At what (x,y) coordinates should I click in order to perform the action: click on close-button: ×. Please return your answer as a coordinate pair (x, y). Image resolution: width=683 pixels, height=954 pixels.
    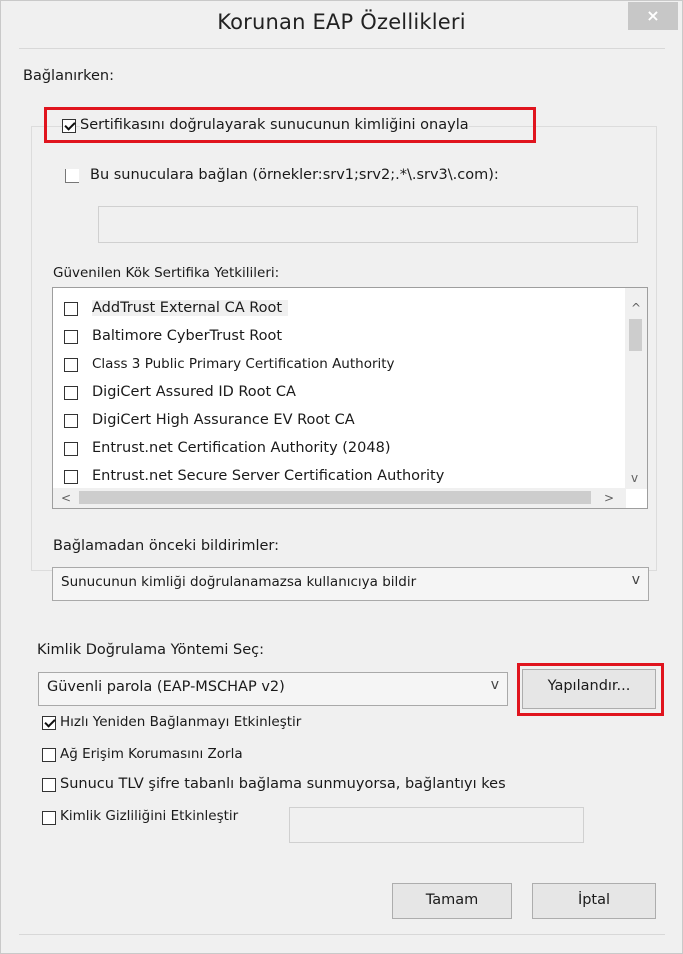
    Looking at the image, I should click on (653, 16).